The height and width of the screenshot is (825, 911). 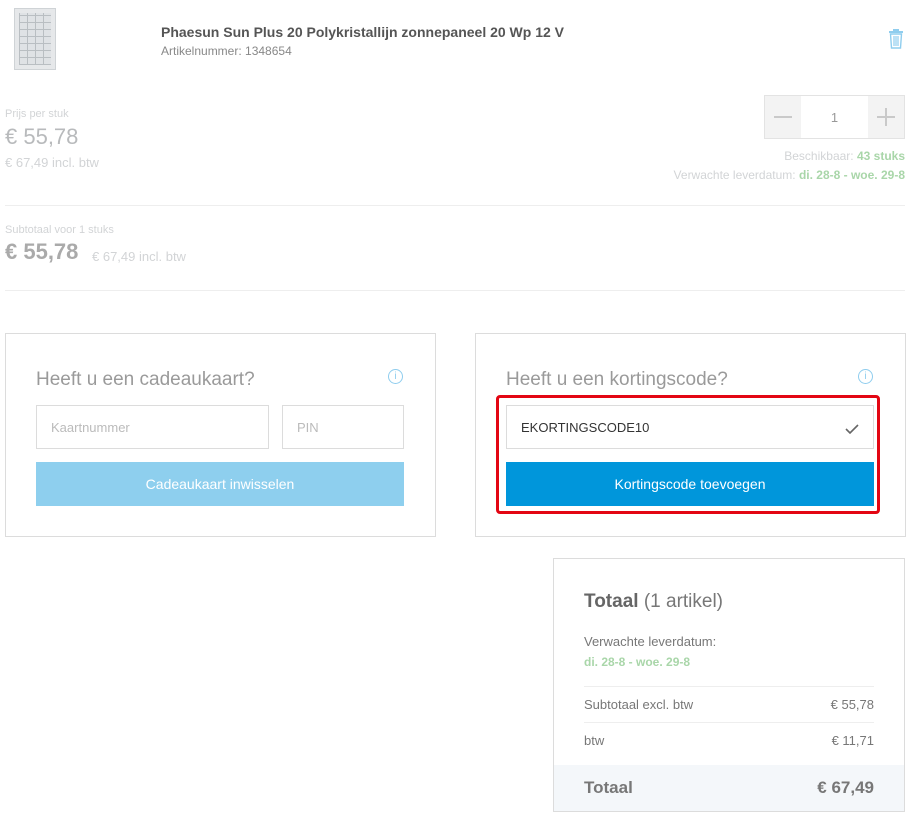 I want to click on solar-panel-image, so click(x=35, y=39).